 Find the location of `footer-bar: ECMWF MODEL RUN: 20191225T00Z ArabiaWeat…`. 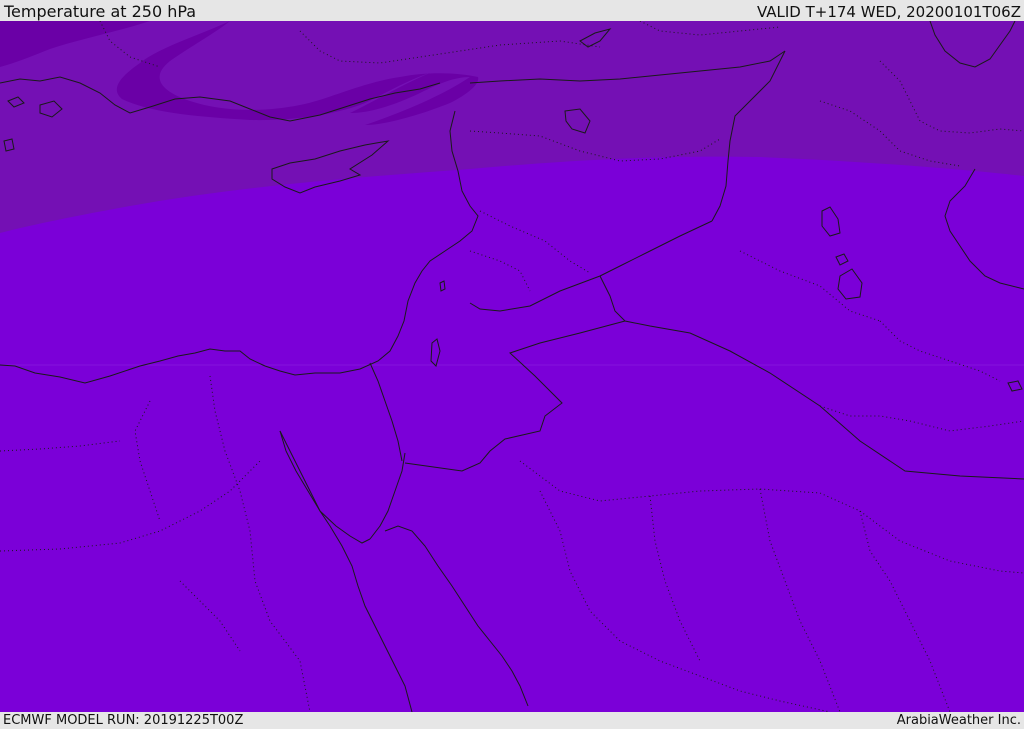

footer-bar: ECMWF MODEL RUN: 20191225T00Z ArabiaWeat… is located at coordinates (512, 720).